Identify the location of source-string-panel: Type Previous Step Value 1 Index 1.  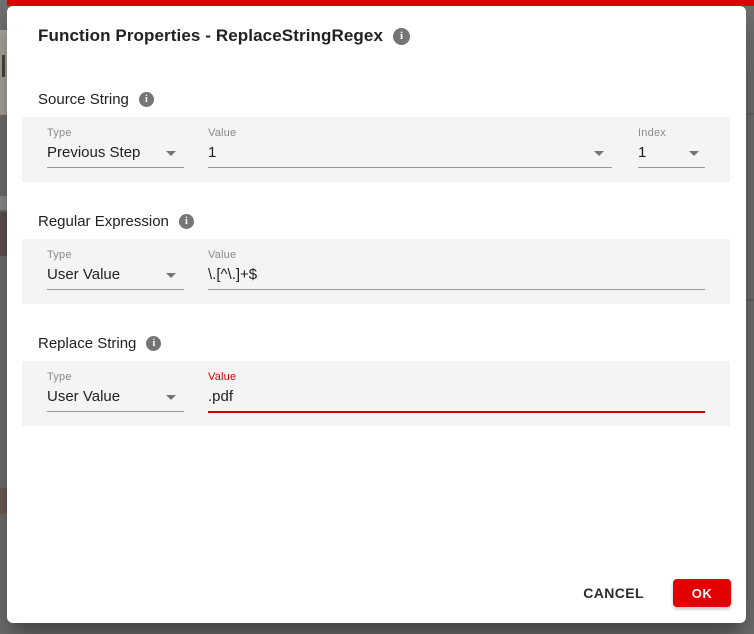
(376, 149).